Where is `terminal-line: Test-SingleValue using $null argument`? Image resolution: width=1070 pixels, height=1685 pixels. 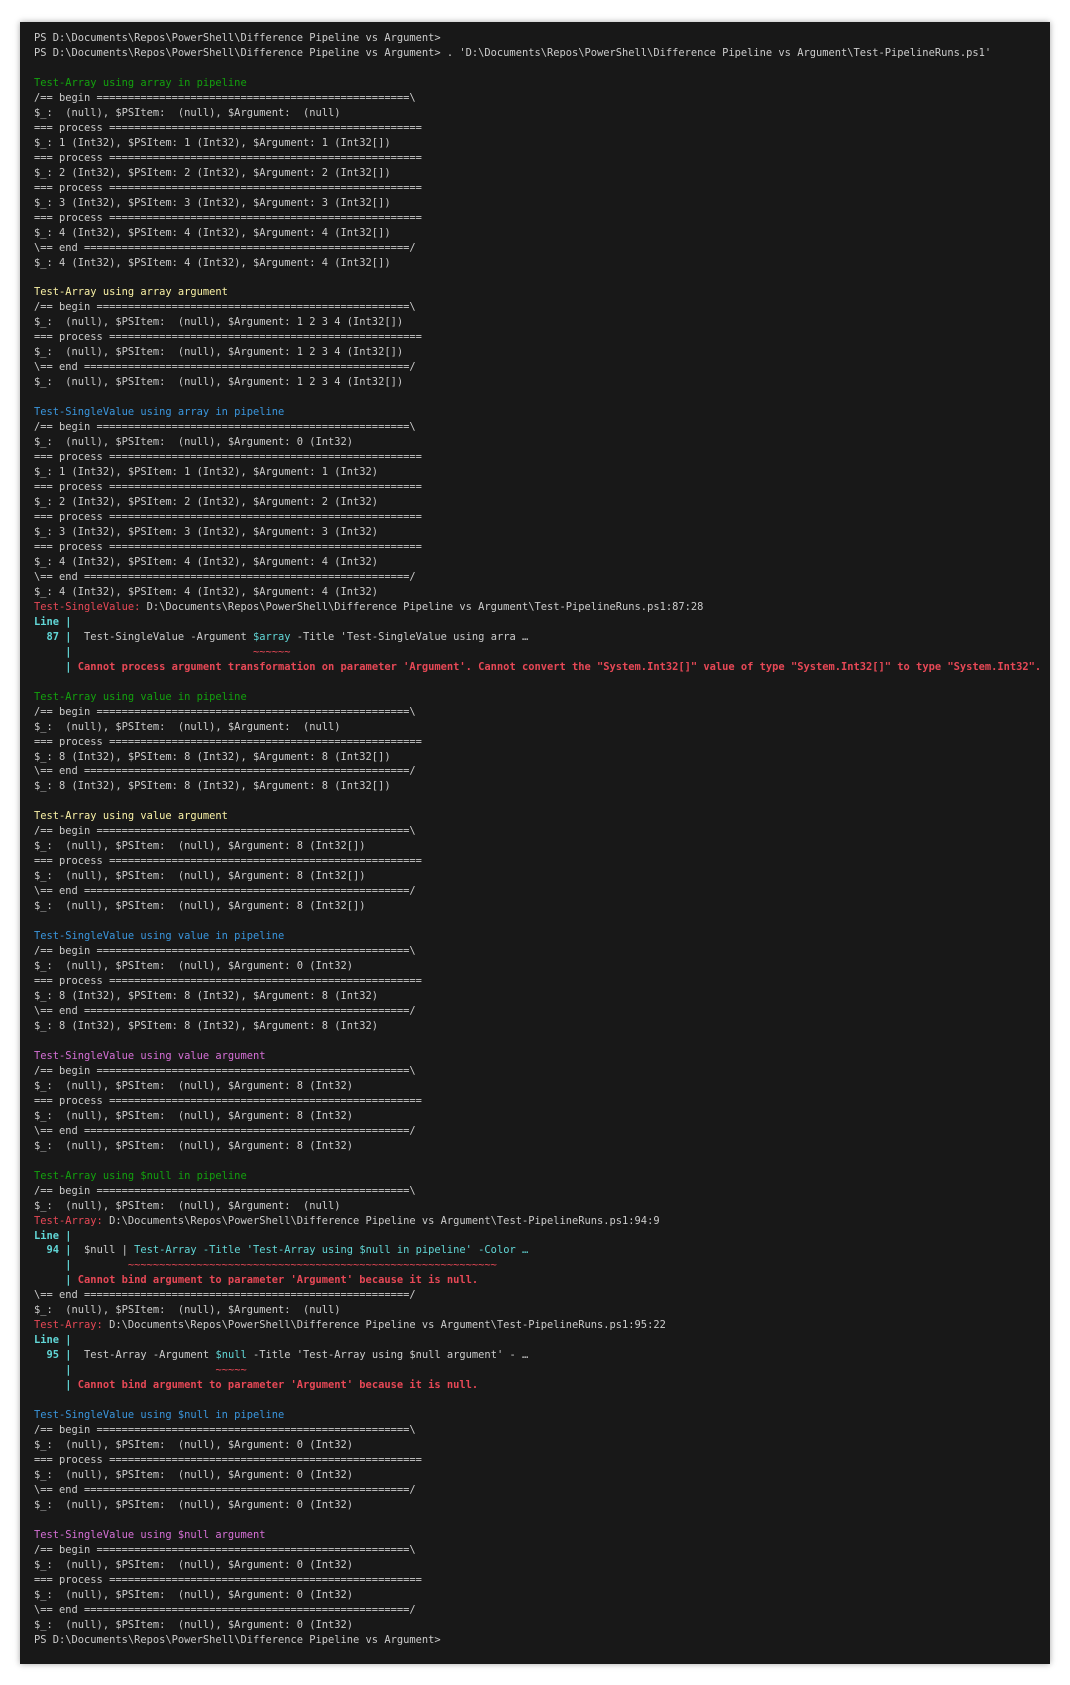
terminal-line: Test-SingleValue using $null argument is located at coordinates (535, 1535).